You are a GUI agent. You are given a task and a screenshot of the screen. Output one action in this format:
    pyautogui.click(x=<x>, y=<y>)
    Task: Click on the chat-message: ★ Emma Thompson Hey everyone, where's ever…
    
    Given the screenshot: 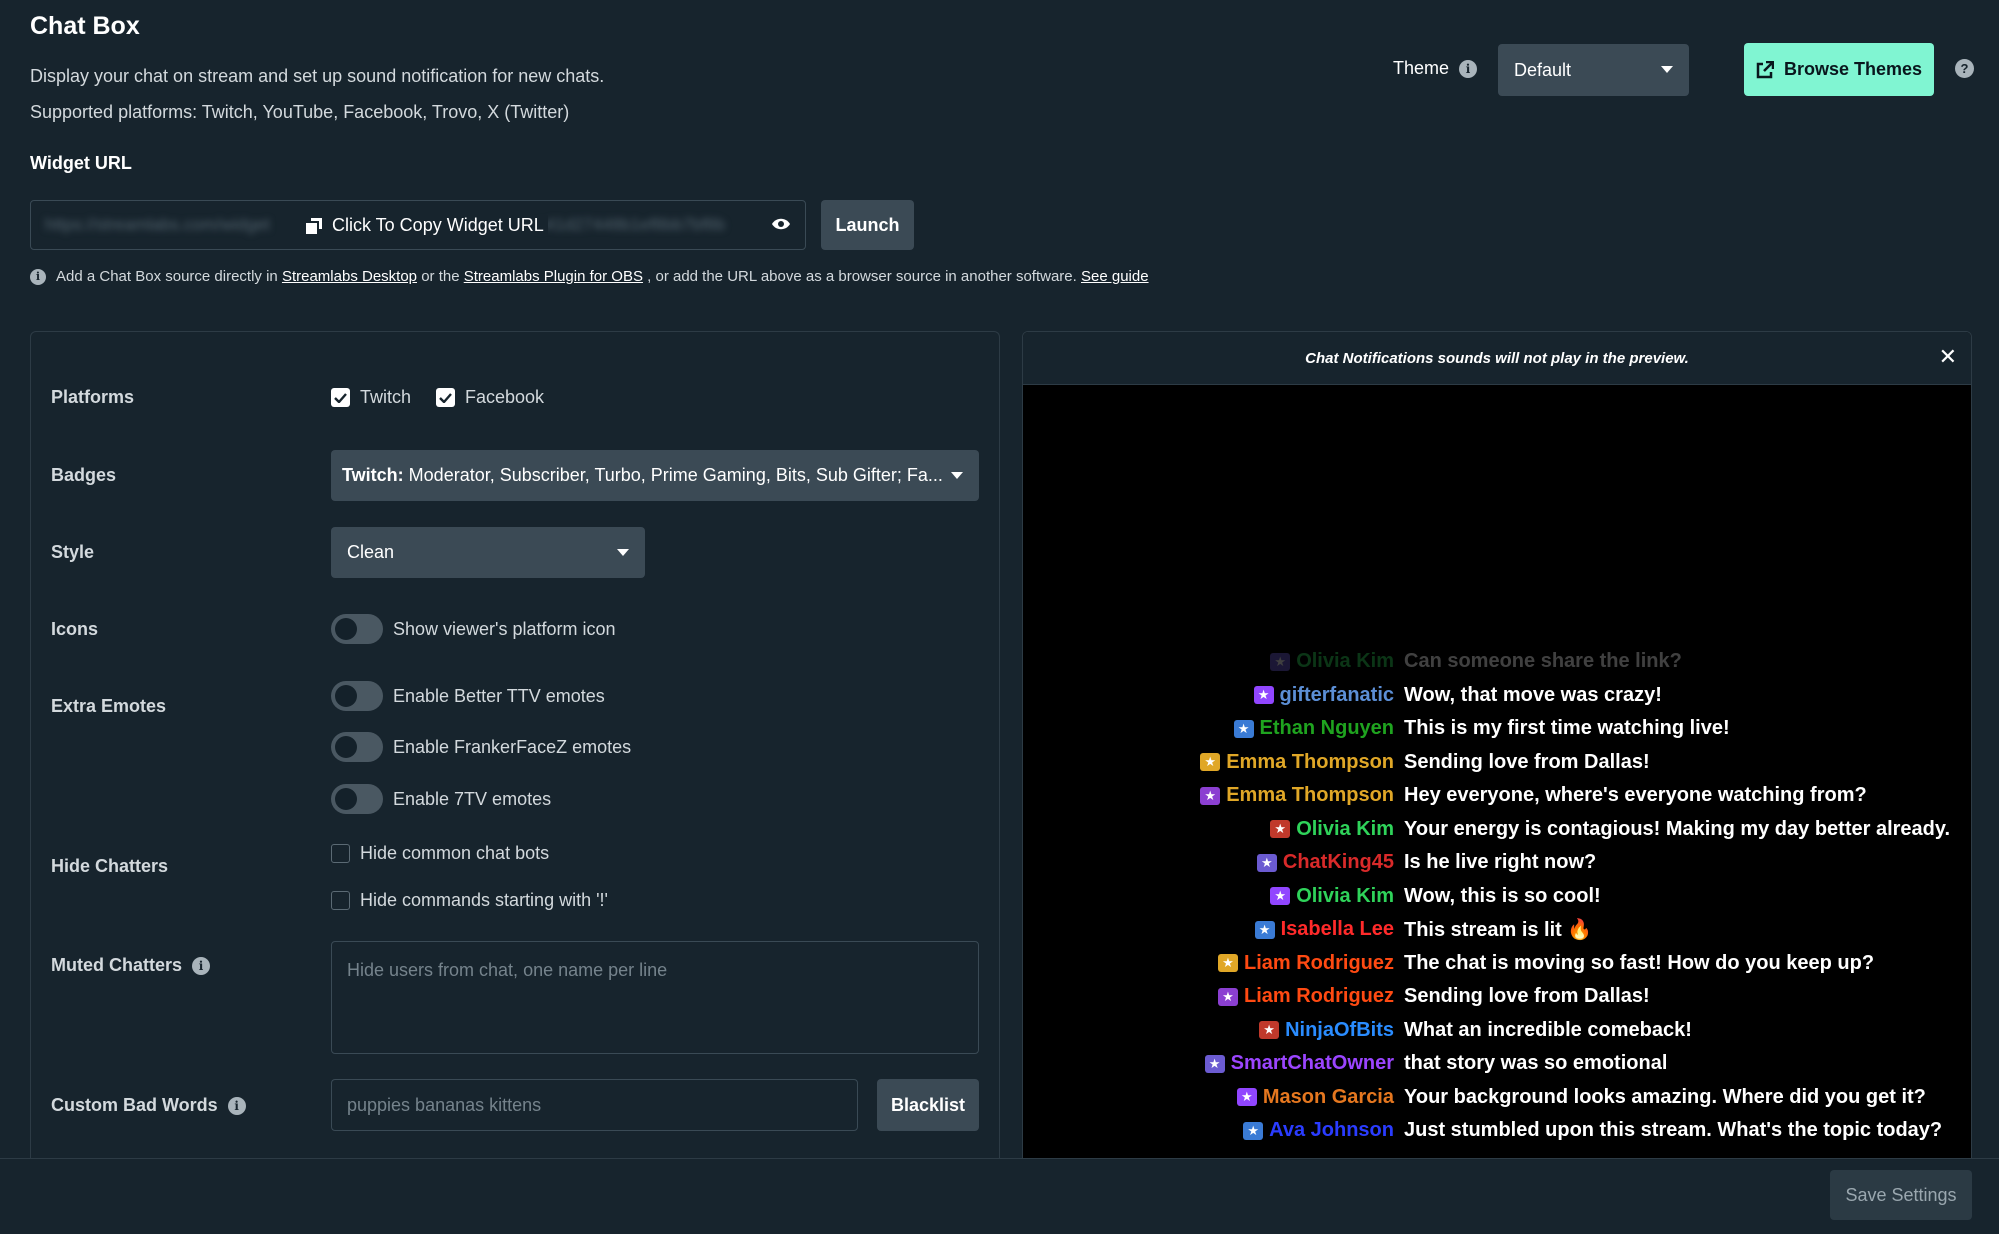 What is the action you would take?
    pyautogui.click(x=1497, y=795)
    